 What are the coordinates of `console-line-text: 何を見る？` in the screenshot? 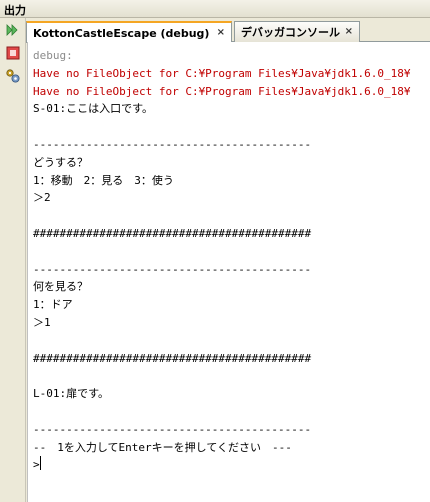 It's located at (60, 287).